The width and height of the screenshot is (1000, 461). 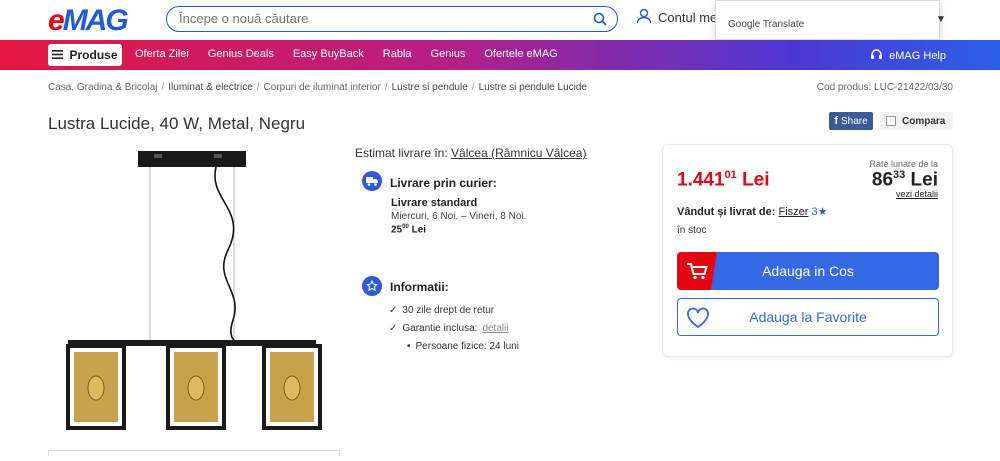 I want to click on logo-e: e, so click(x=56, y=20).